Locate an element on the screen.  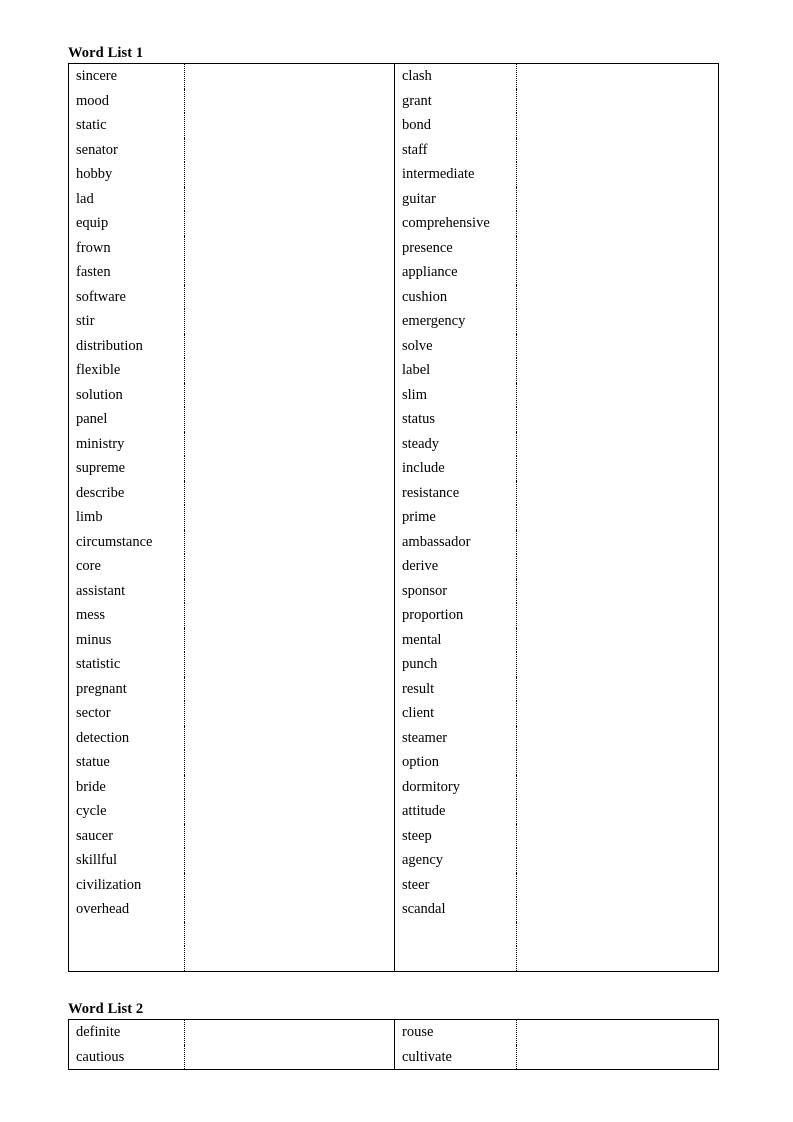
word-cell: flexible is located at coordinates (126, 370).